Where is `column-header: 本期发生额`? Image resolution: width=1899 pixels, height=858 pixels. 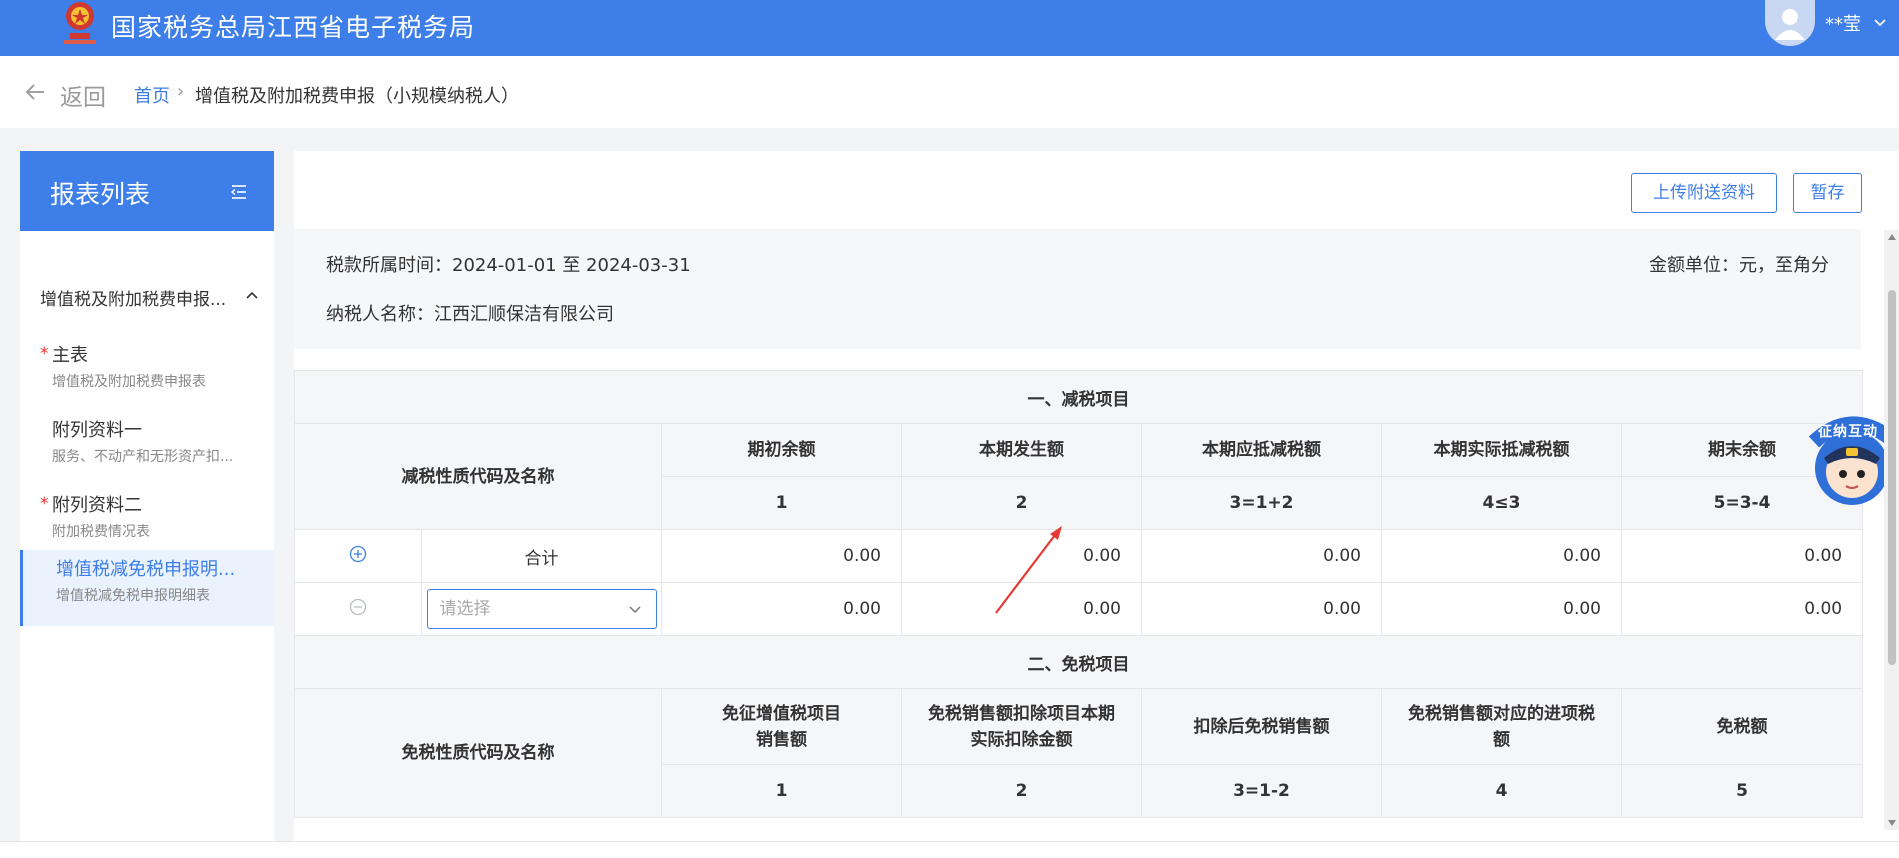
column-header: 本期发生额 is located at coordinates (1021, 450).